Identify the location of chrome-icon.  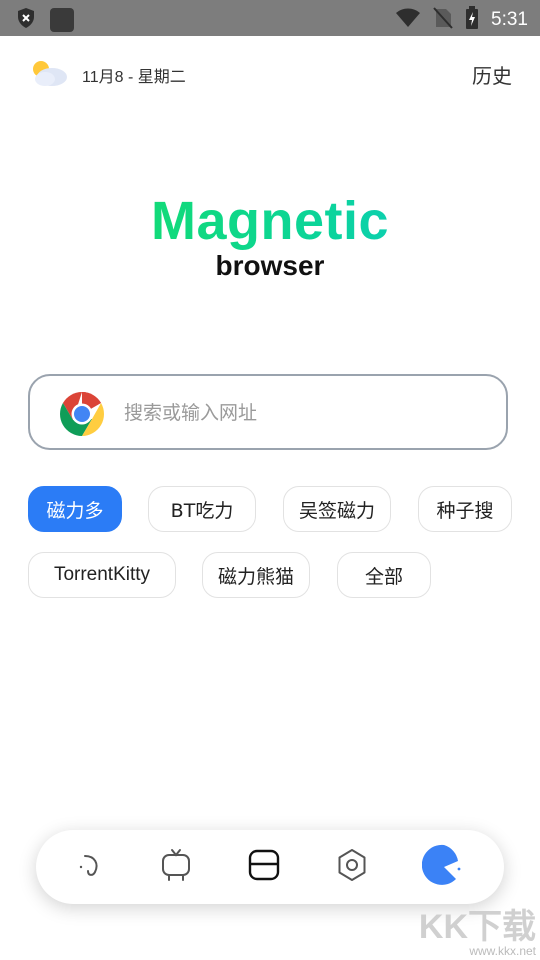
(82, 416).